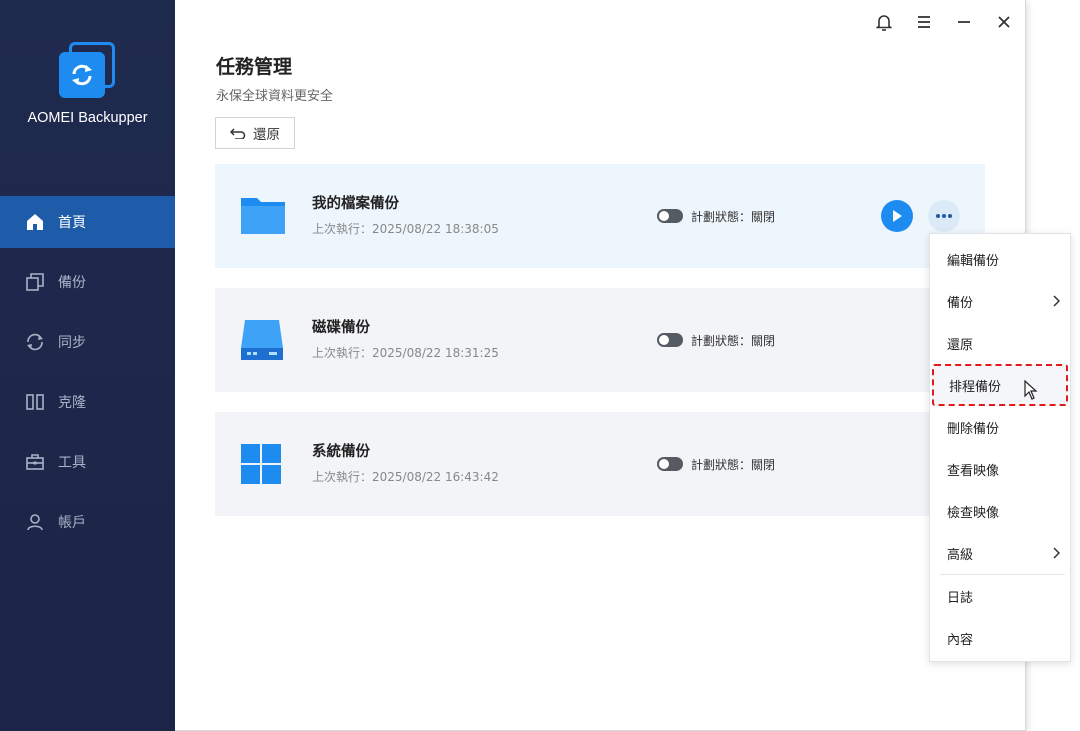 The image size is (1080, 731). I want to click on sidebar-item-label: 克隆, so click(72, 403).